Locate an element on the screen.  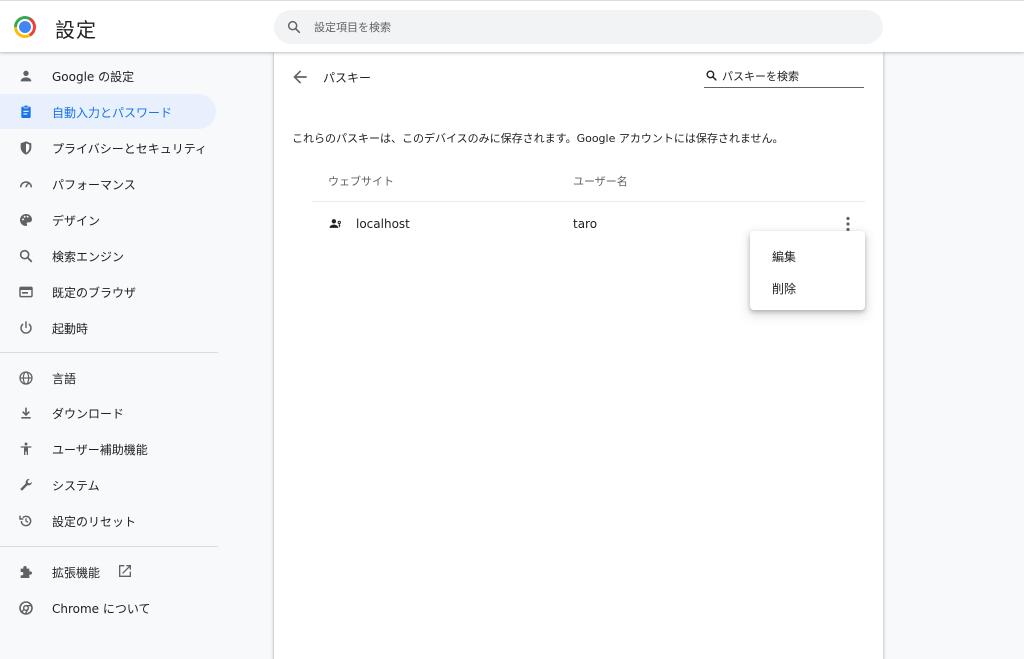
sidebar-item-label: 設定のリセット is located at coordinates (94, 522).